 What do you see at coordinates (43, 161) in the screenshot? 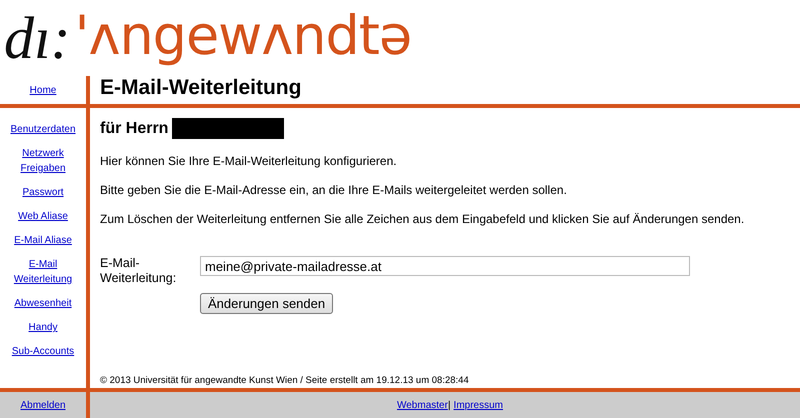
I see `sidebar-link: Netzwerk Freigaben` at bounding box center [43, 161].